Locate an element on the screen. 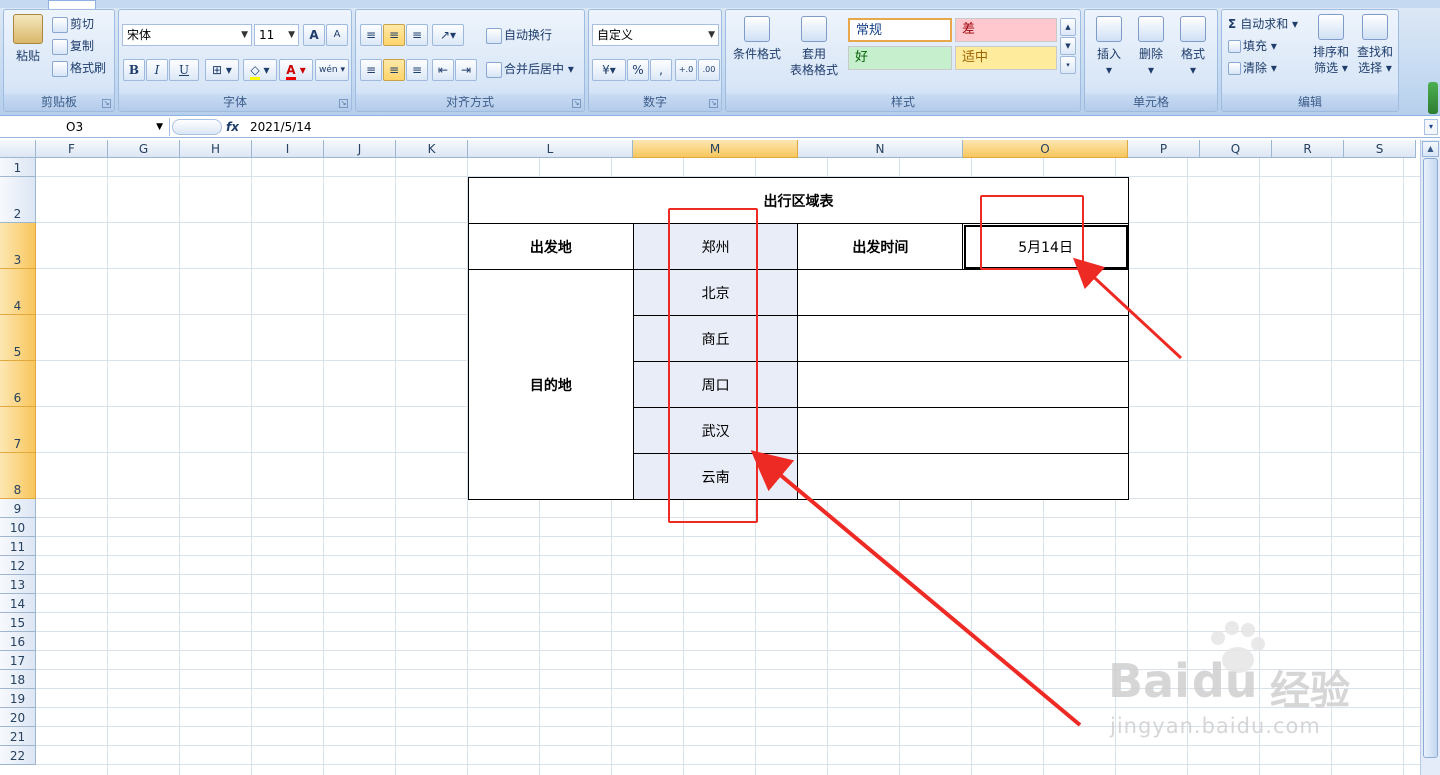  column-header-l: L is located at coordinates (550, 149).